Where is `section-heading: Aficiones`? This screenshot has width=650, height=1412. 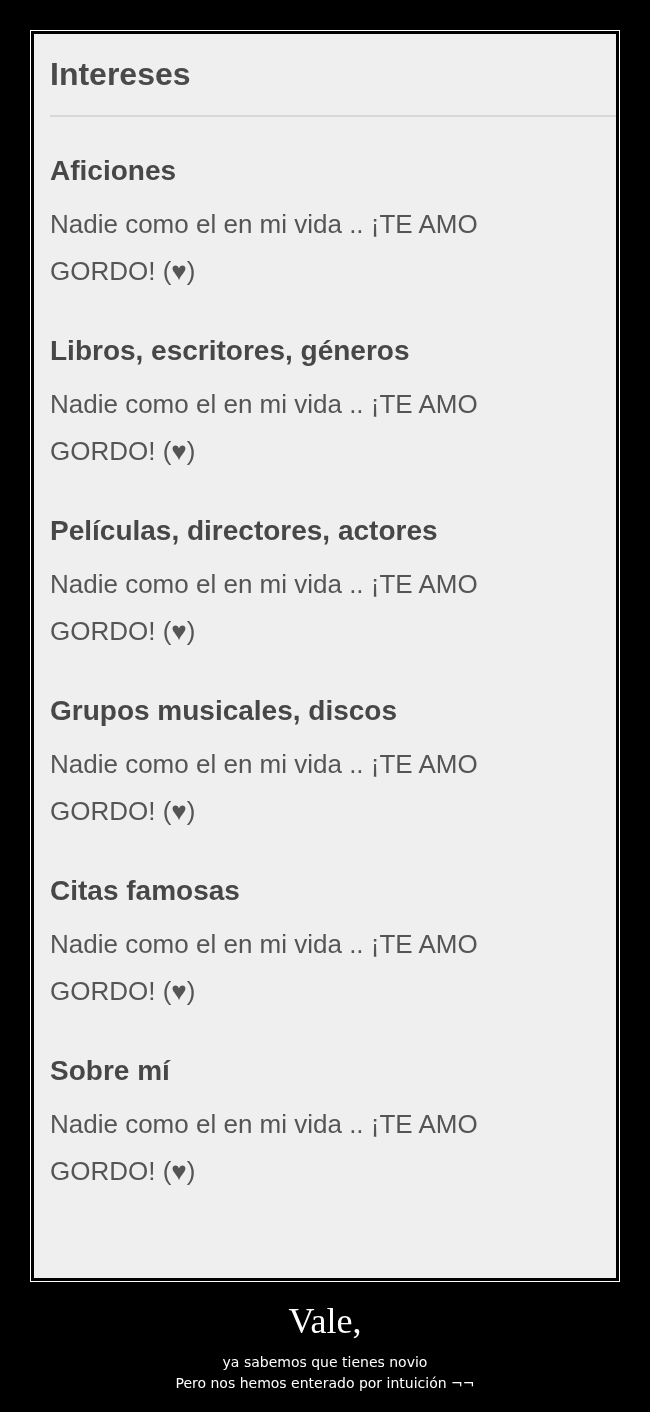 section-heading: Aficiones is located at coordinates (114, 171).